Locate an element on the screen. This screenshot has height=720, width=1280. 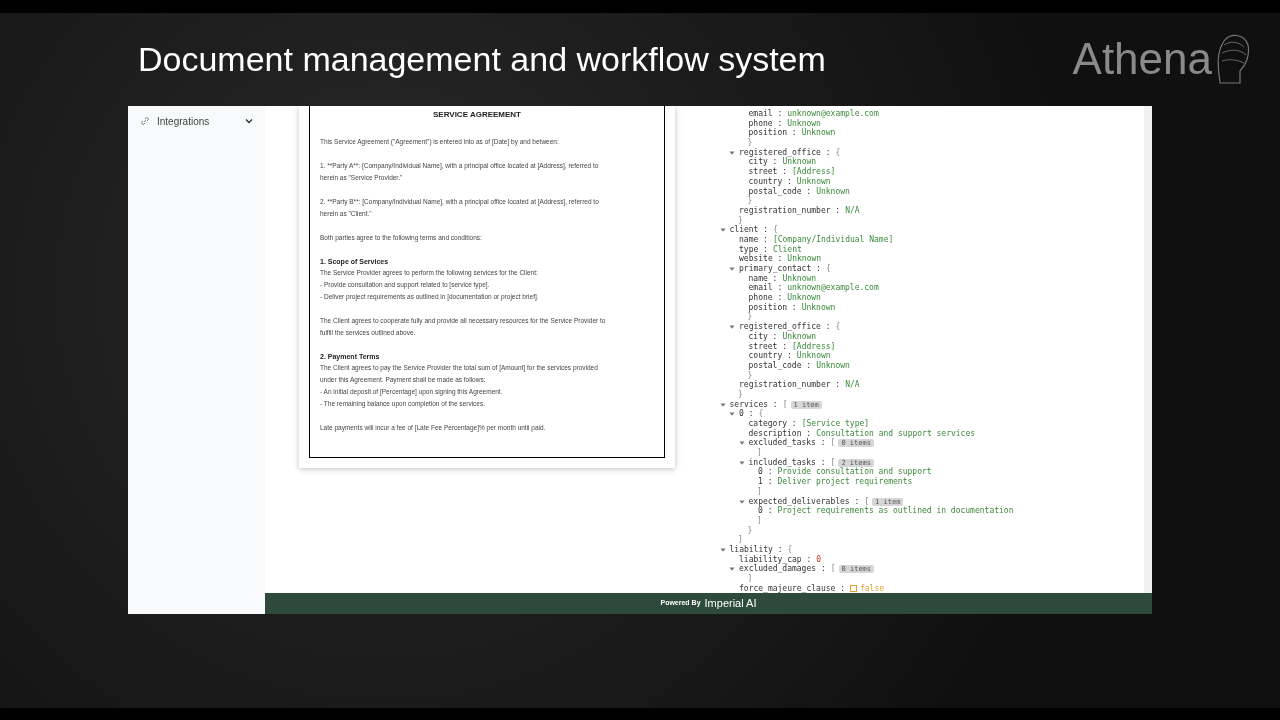
link-icon is located at coordinates (145, 121).